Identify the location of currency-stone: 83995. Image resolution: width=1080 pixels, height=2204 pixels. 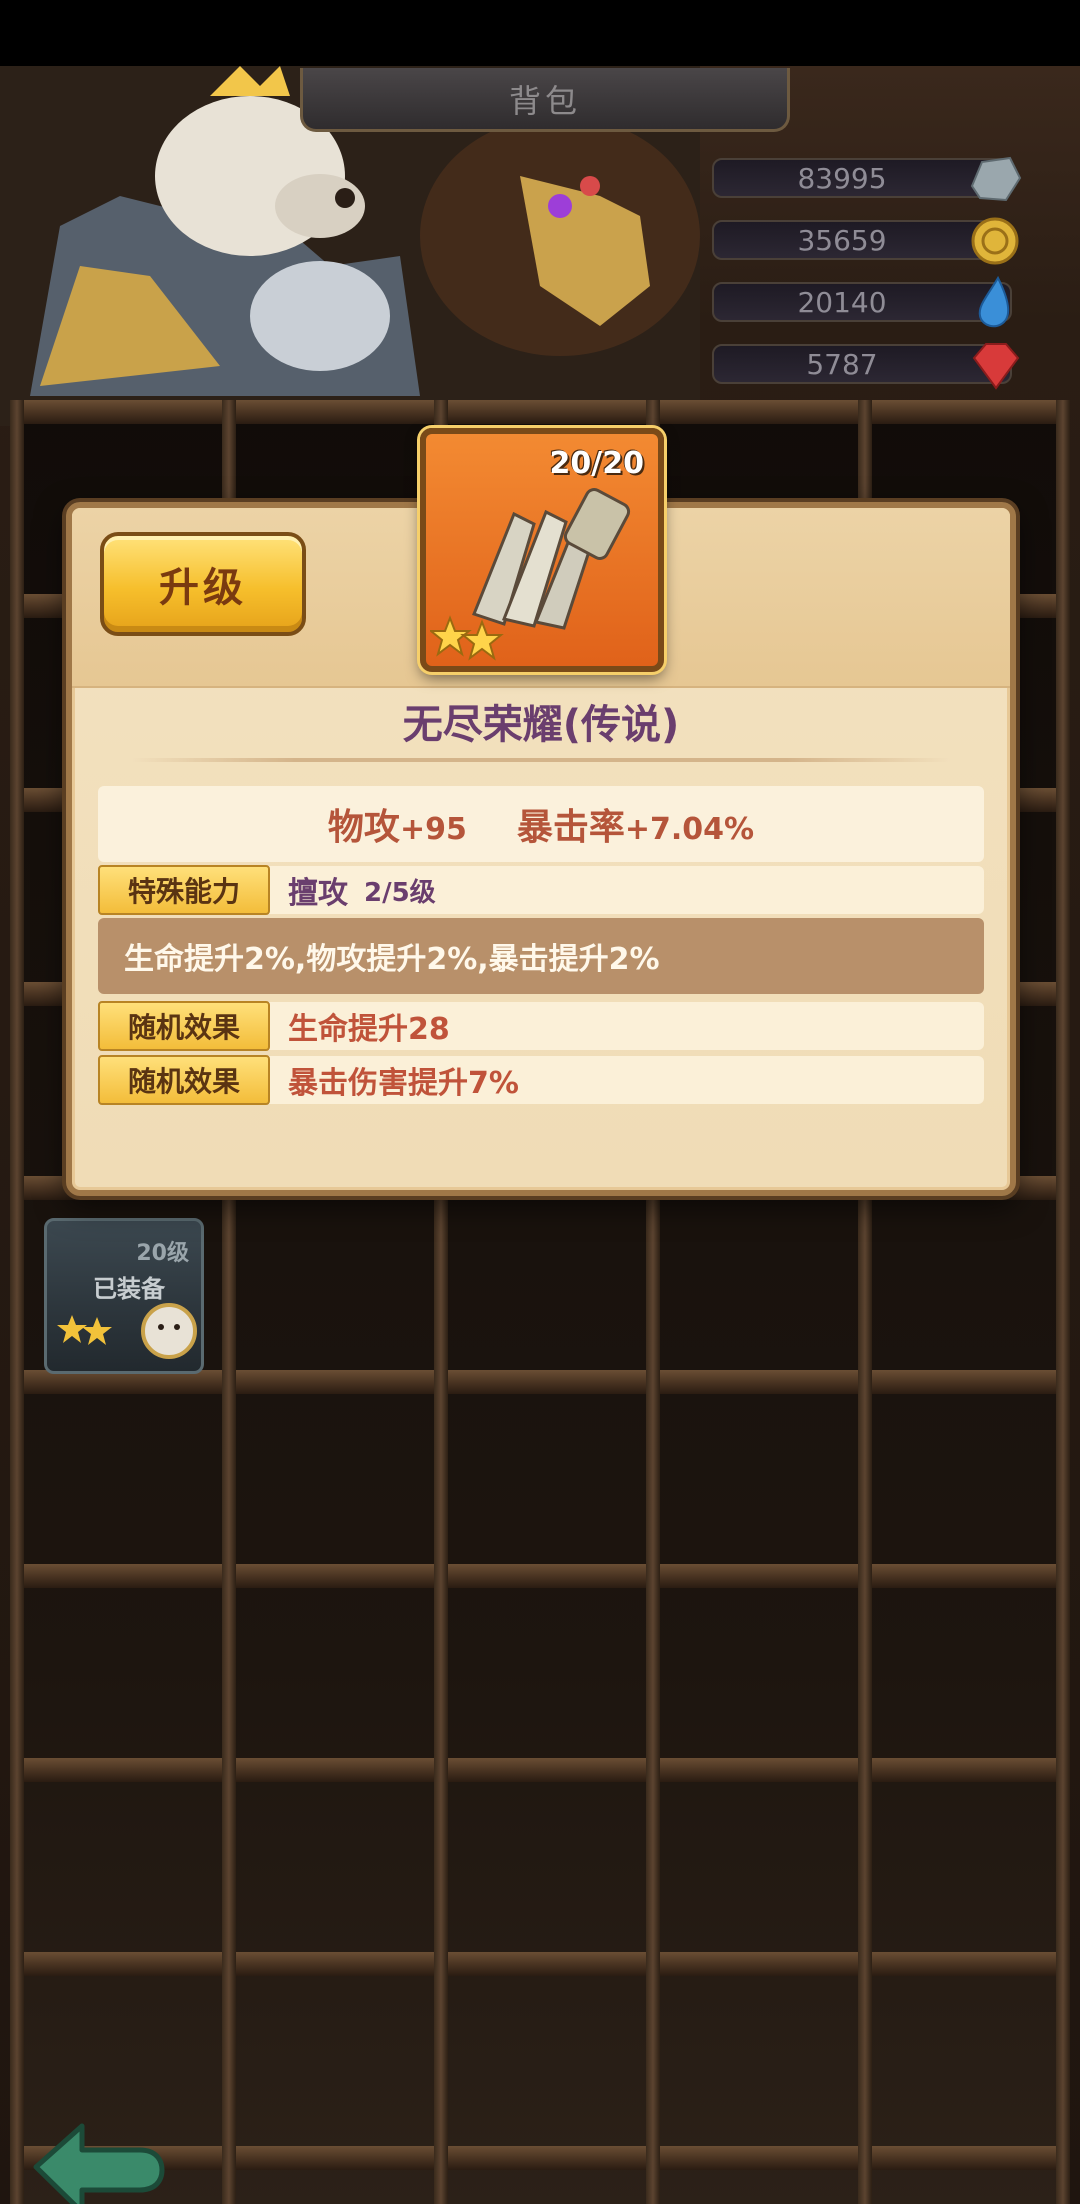
(867, 179).